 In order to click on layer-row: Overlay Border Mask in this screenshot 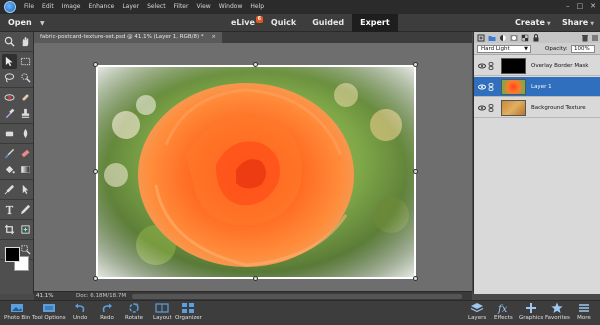, I will do `click(537, 66)`.